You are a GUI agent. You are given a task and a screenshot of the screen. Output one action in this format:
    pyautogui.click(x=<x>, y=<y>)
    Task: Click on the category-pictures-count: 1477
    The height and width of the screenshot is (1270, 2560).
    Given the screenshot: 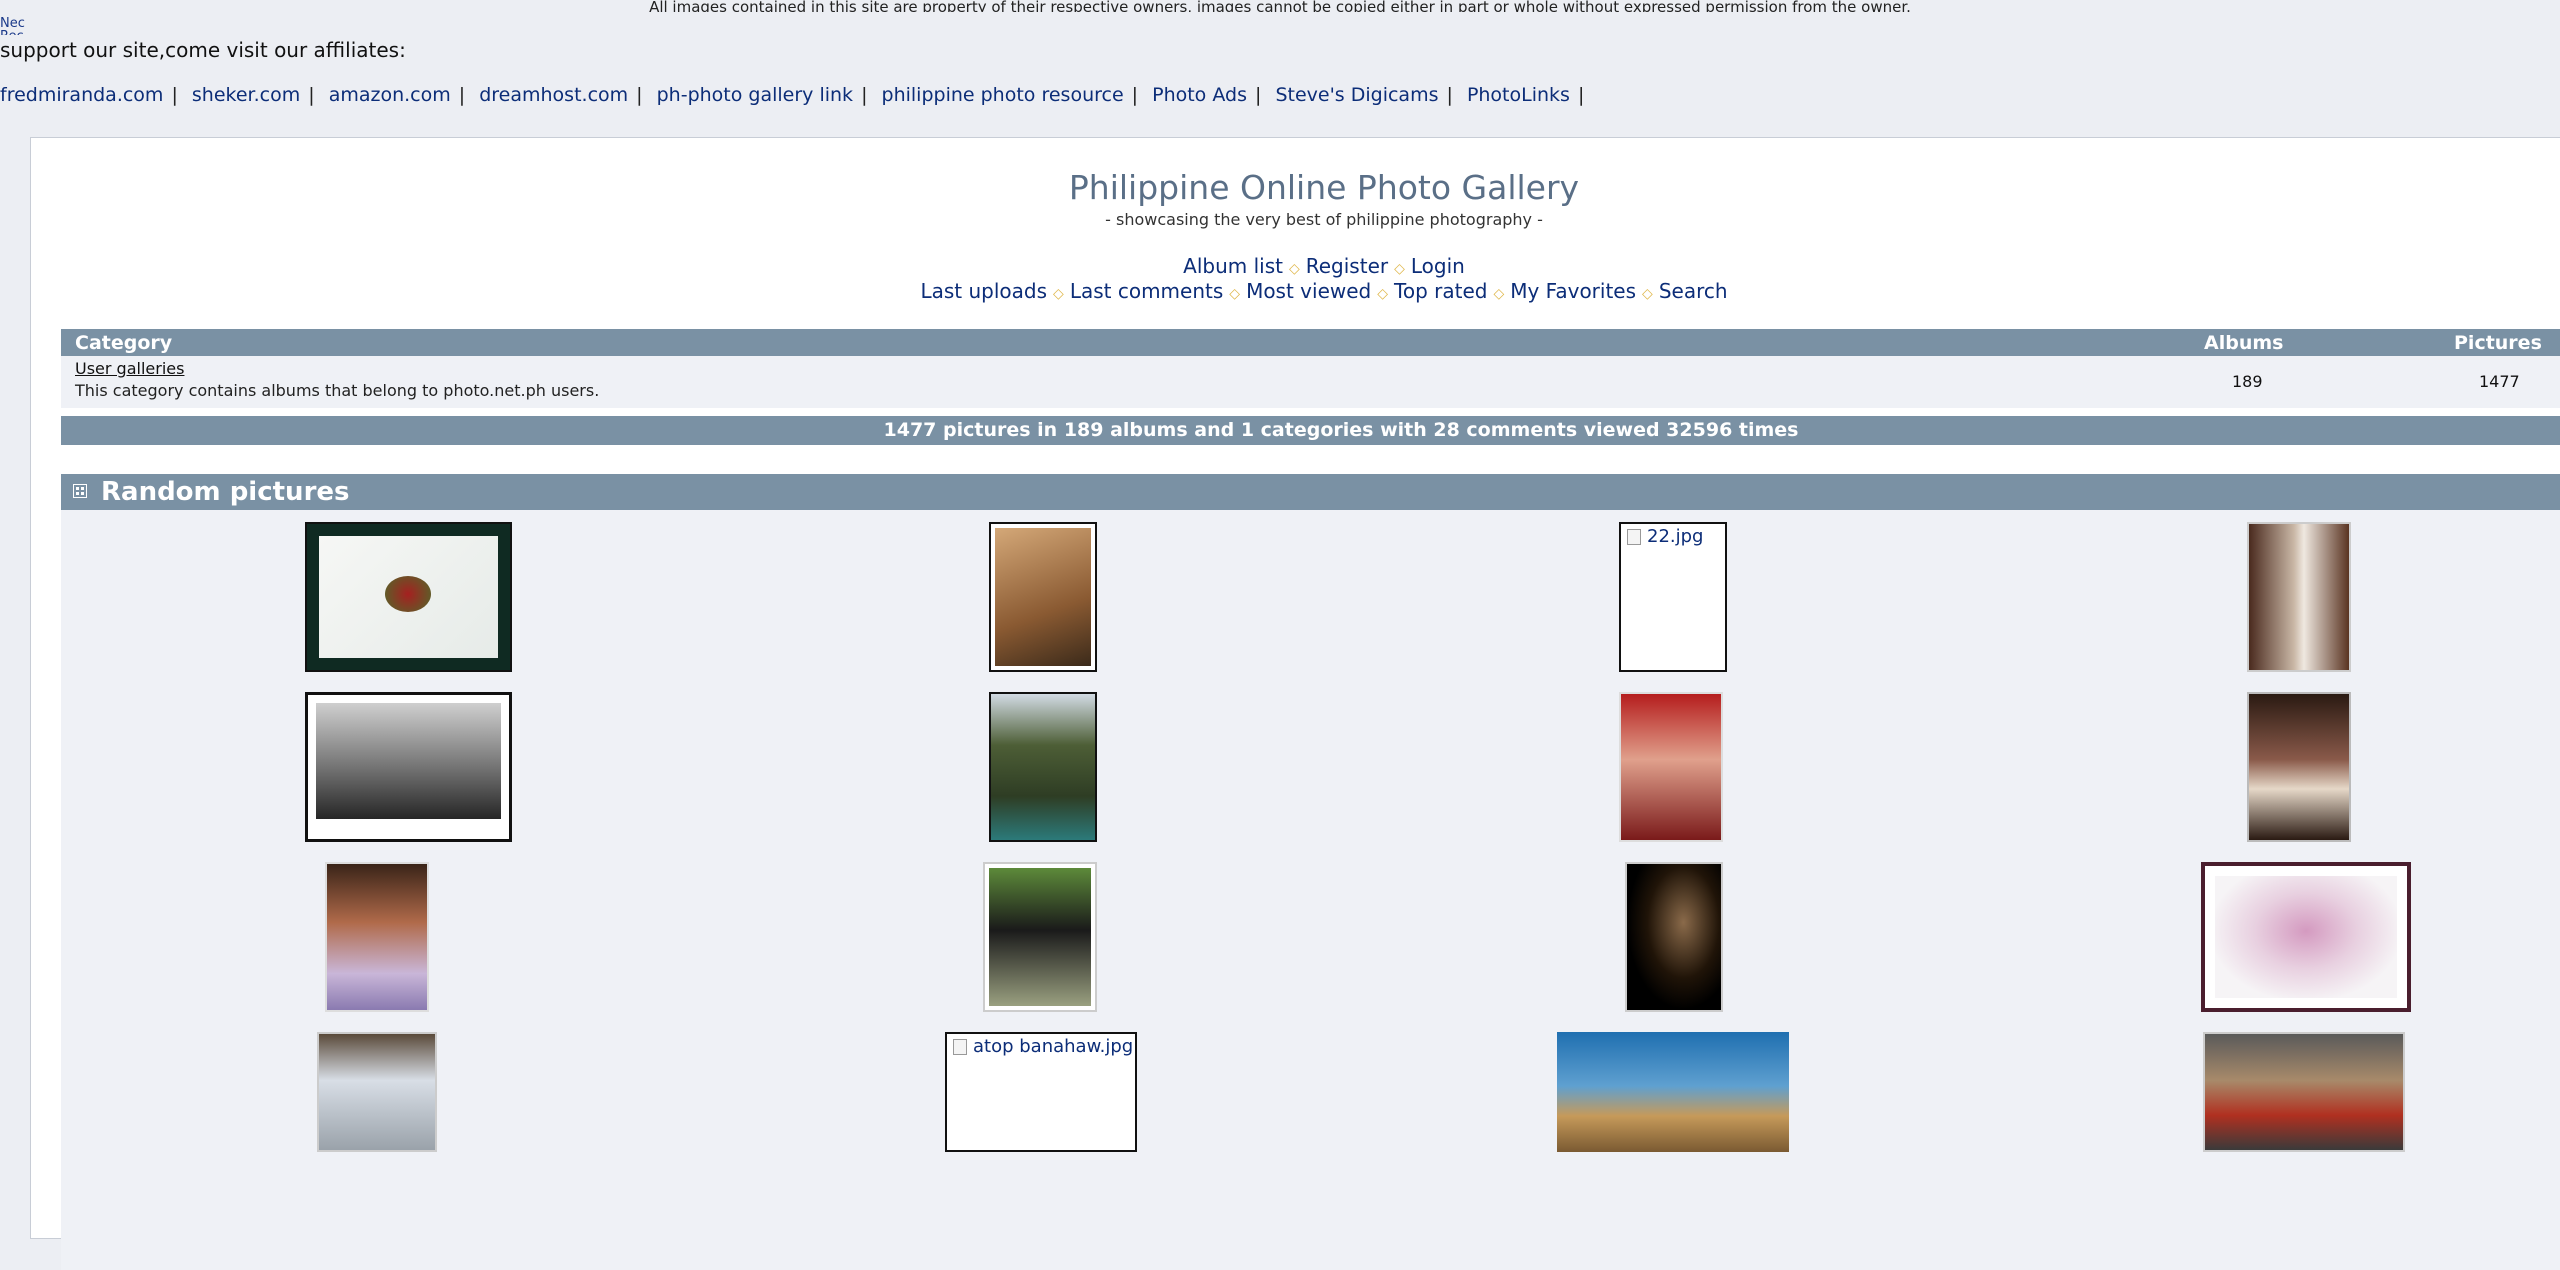 What is the action you would take?
    pyautogui.click(x=2499, y=381)
    